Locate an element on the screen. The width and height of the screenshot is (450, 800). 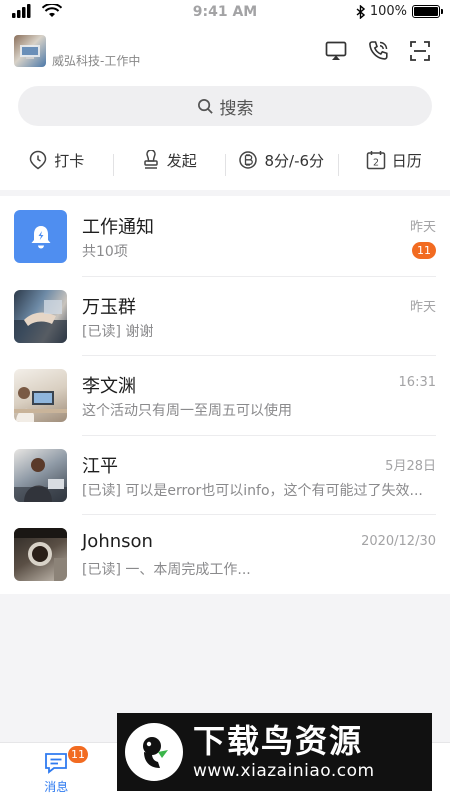
quick-action-label: 8分/-6分 is located at coordinates (294, 160).